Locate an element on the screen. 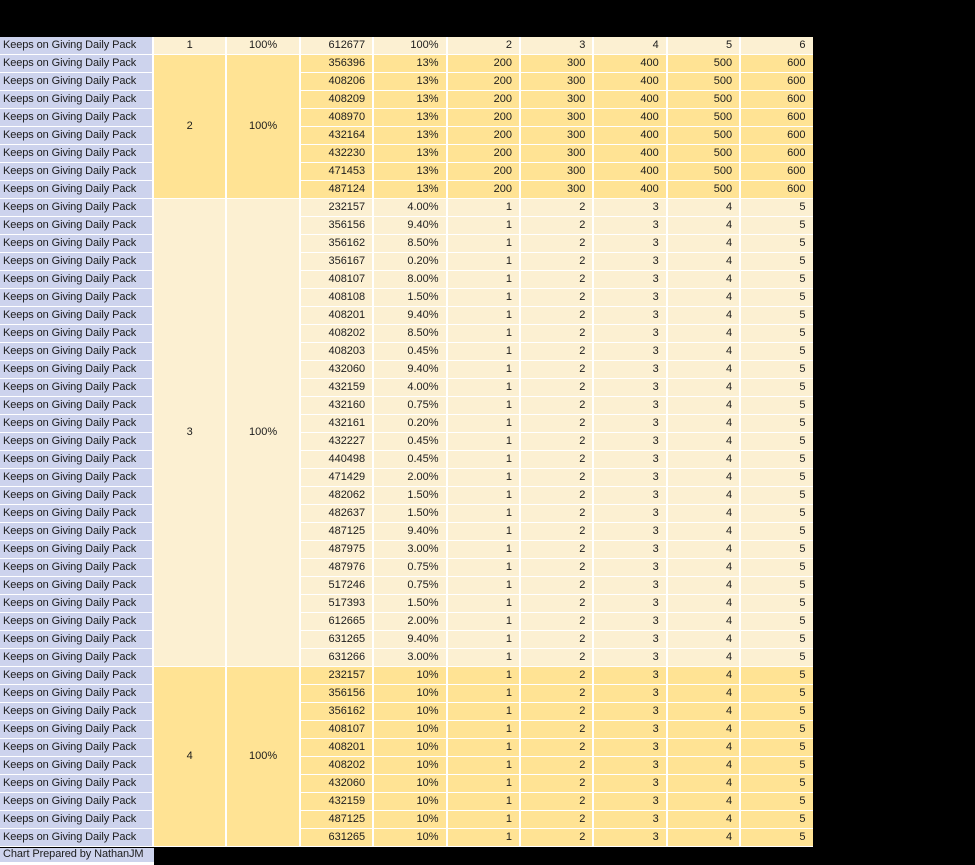  percent-cell: 3.00% is located at coordinates (410, 549).